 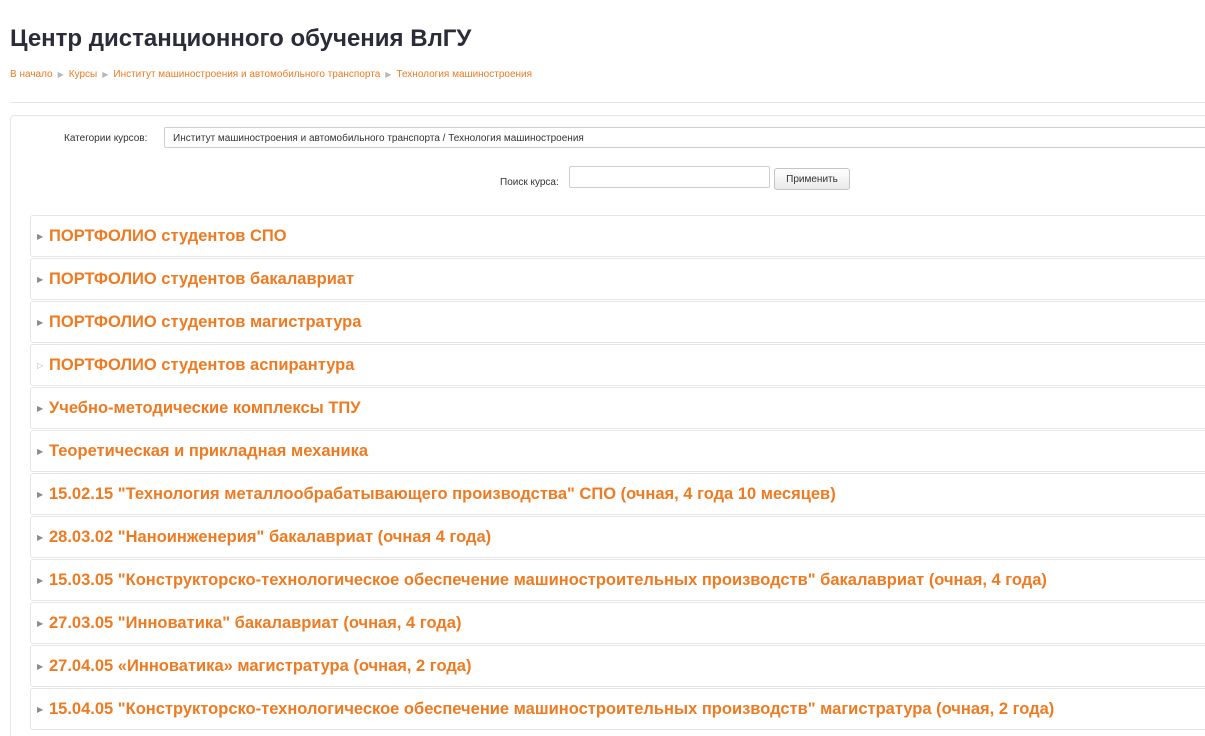 What do you see at coordinates (617, 322) in the screenshot?
I see `category-item: ▶ ПОРТФОЛИО студентов магистратура` at bounding box center [617, 322].